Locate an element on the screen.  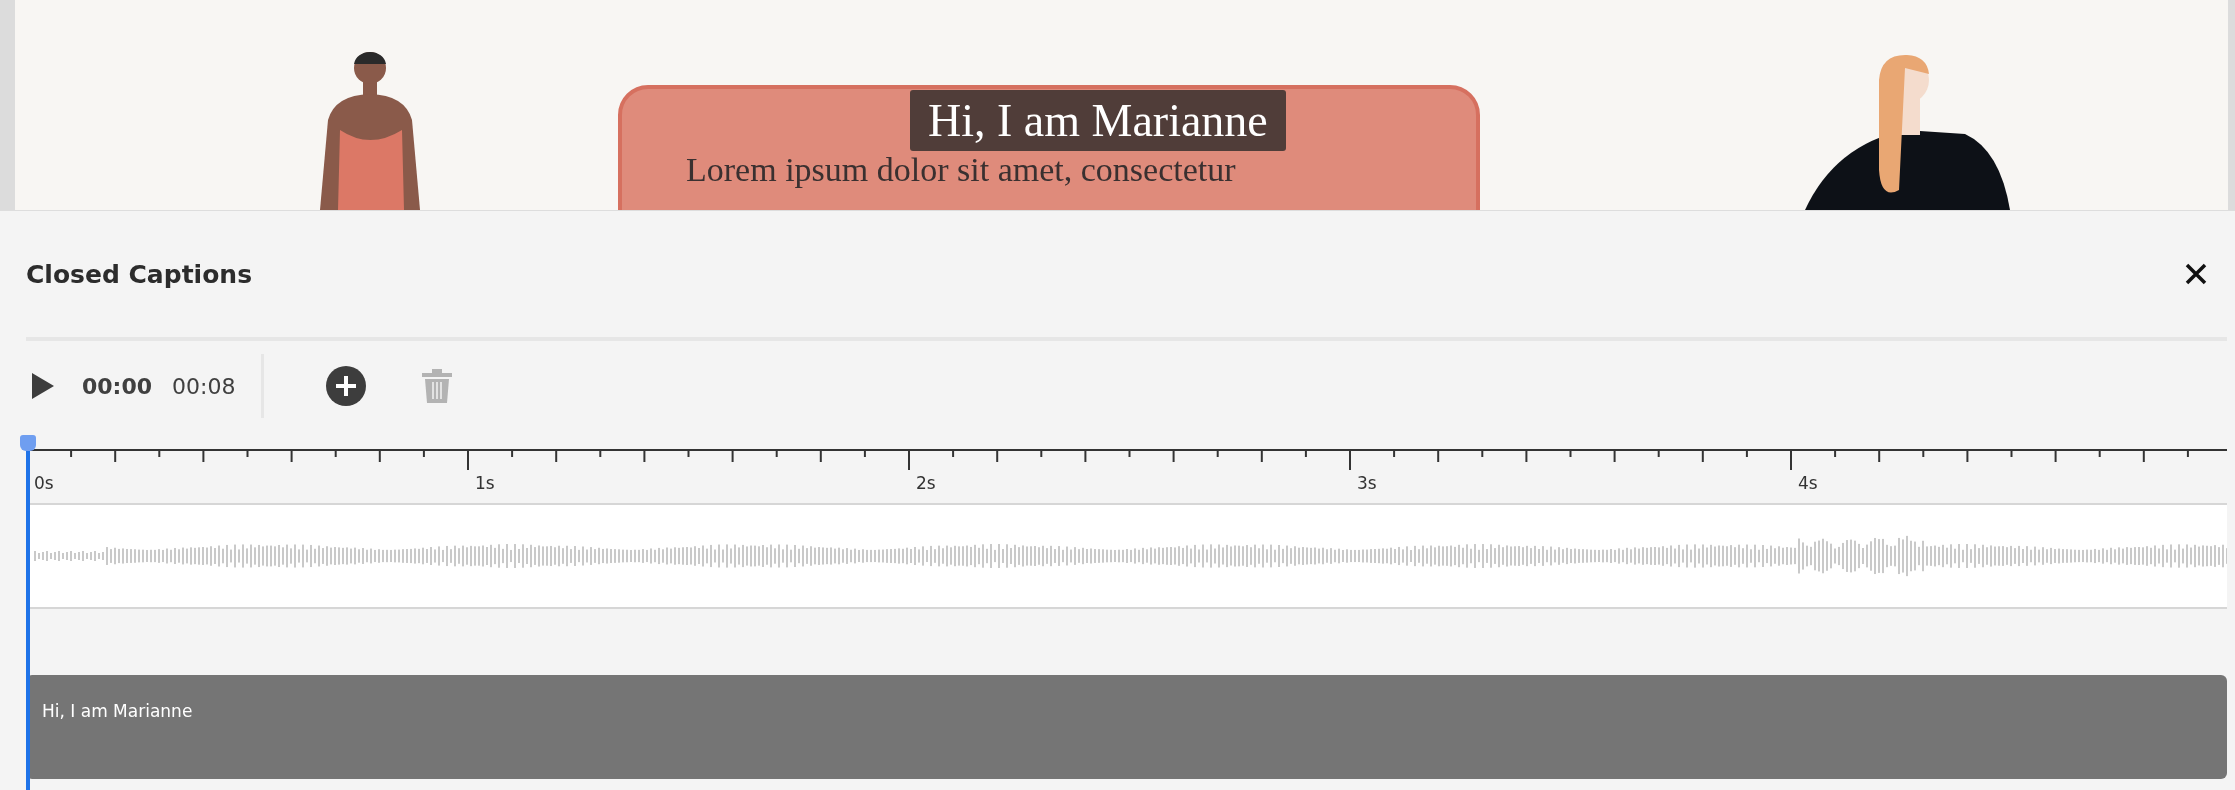
play-button is located at coordinates (43, 386).